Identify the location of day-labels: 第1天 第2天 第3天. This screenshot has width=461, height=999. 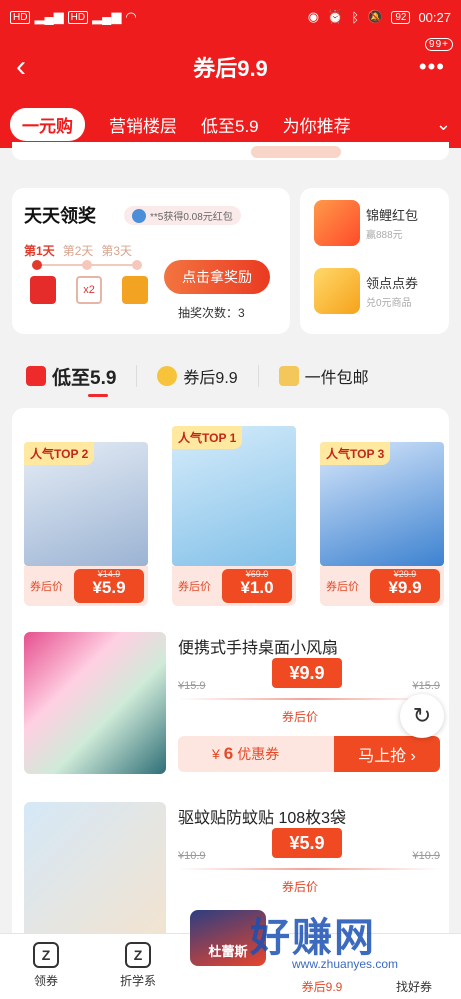
(78, 250).